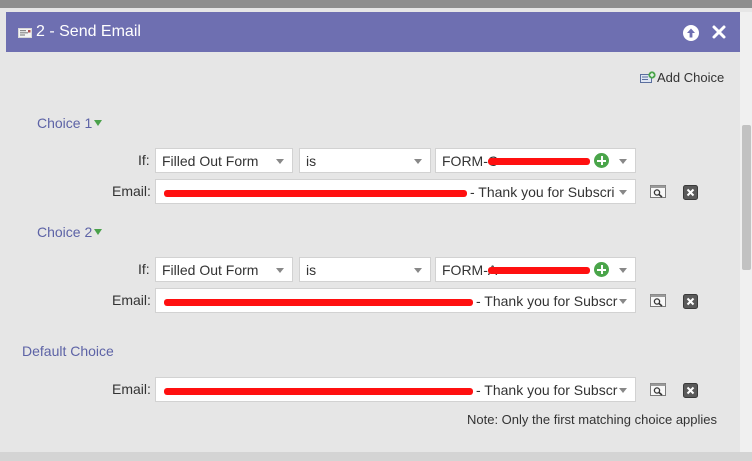 The height and width of the screenshot is (461, 752). I want to click on default-email-label: Email:, so click(131, 389).